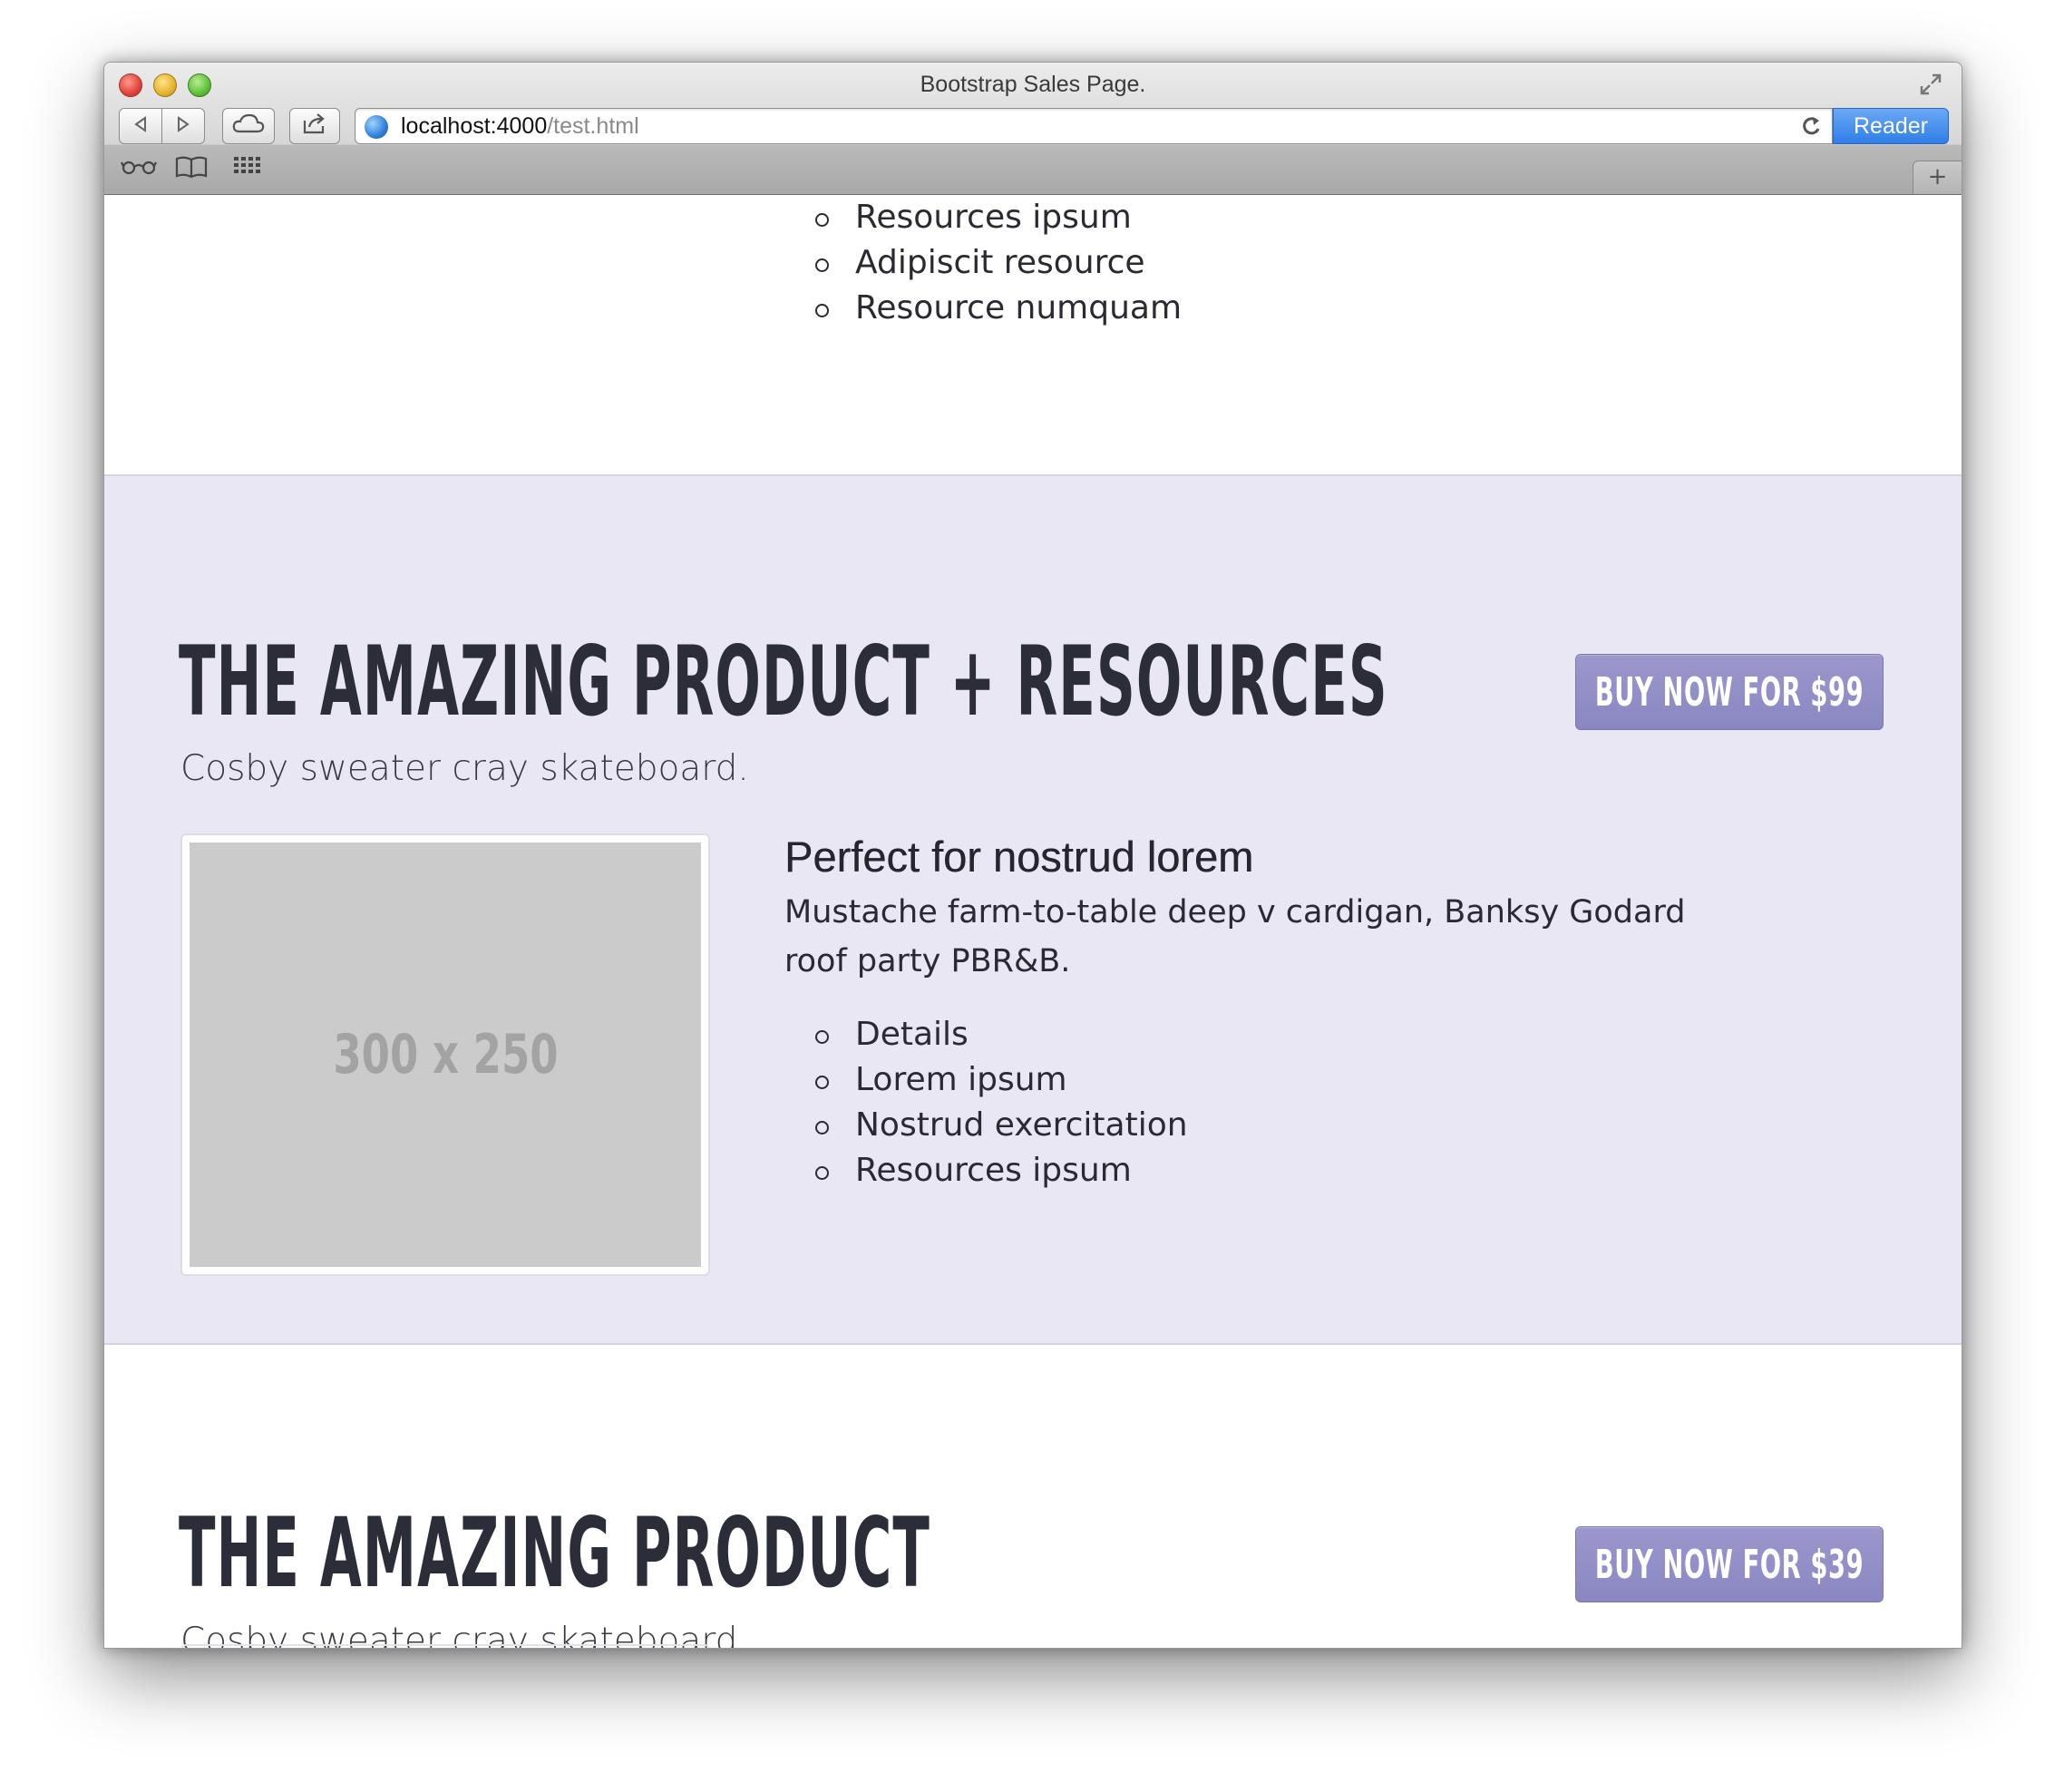  Describe the element at coordinates (783, 681) in the screenshot. I see `product-plus-headline: THE AMAZING PRODUCT + RESOURCES` at that location.